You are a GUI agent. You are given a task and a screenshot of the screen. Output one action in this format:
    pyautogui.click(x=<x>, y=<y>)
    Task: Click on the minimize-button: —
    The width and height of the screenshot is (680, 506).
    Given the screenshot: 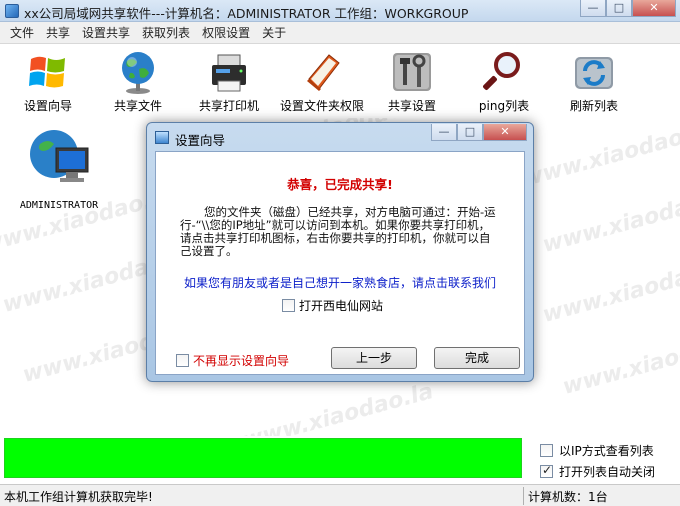 What is the action you would take?
    pyautogui.click(x=593, y=8)
    